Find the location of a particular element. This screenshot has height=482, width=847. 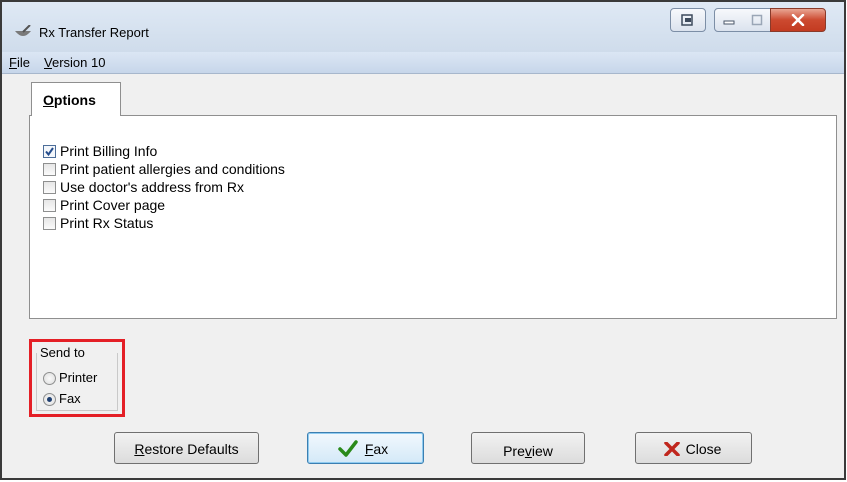

close-button: Close is located at coordinates (693, 448).